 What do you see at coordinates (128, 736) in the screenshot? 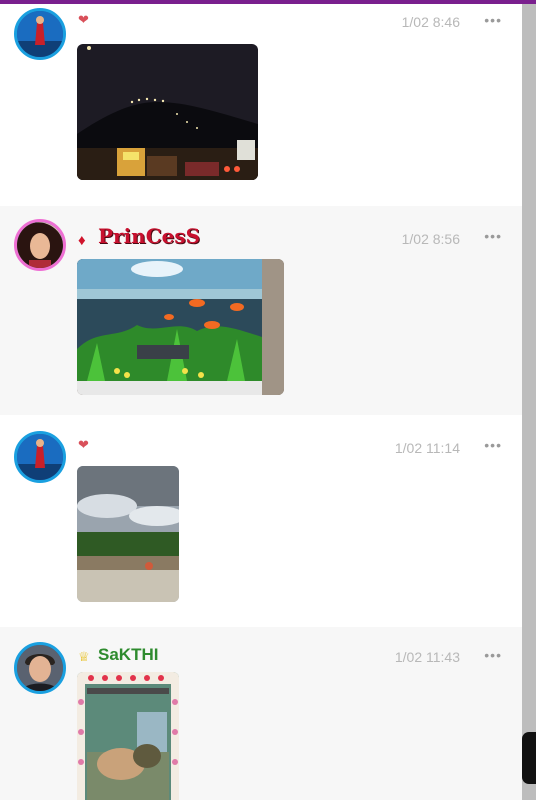
I see `decorated-cat-photo` at bounding box center [128, 736].